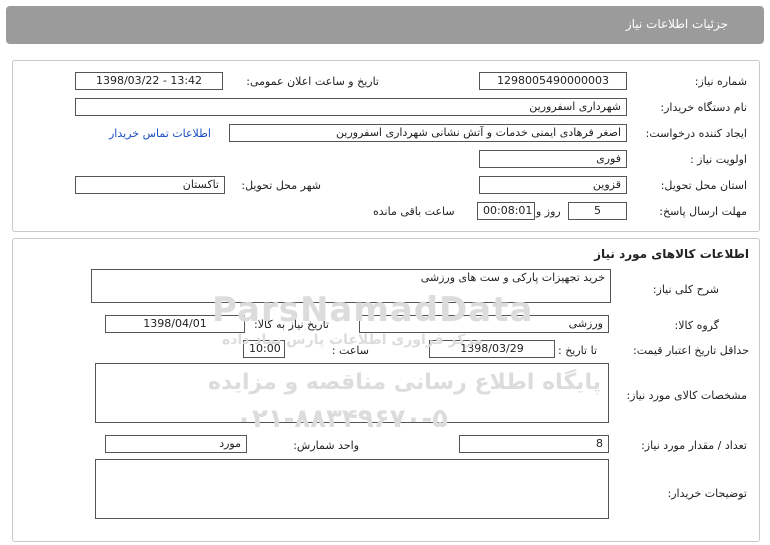 The height and width of the screenshot is (545, 770). What do you see at coordinates (553, 159) in the screenshot?
I see `priority-field: فوری` at bounding box center [553, 159].